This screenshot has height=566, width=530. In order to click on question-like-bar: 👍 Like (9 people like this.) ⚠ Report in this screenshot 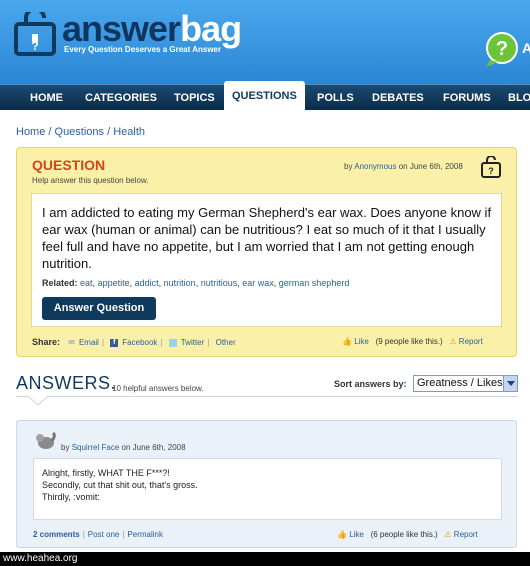, I will do `click(412, 341)`.